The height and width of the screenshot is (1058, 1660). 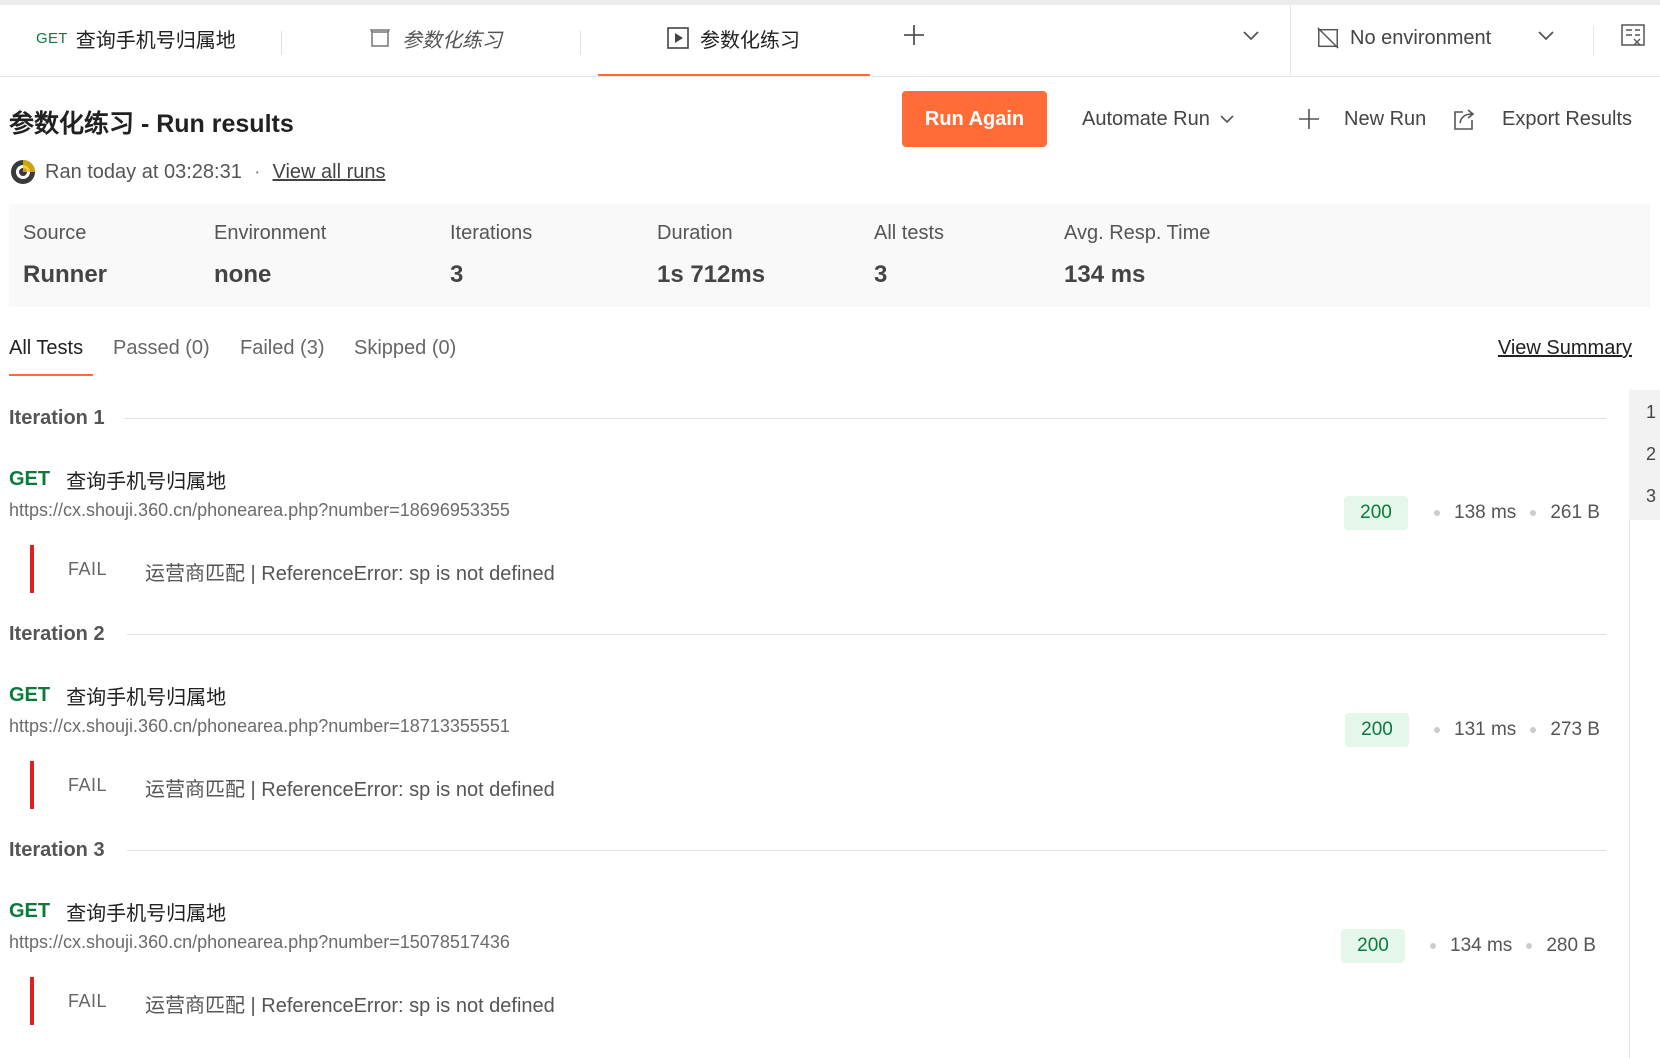 What do you see at coordinates (282, 348) in the screenshot?
I see `filter-failed: Failed (3)` at bounding box center [282, 348].